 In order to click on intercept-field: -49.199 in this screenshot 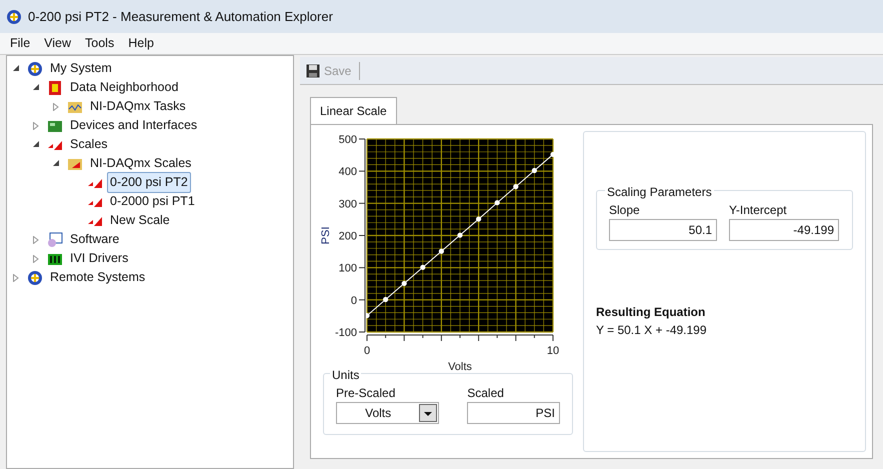, I will do `click(784, 230)`.